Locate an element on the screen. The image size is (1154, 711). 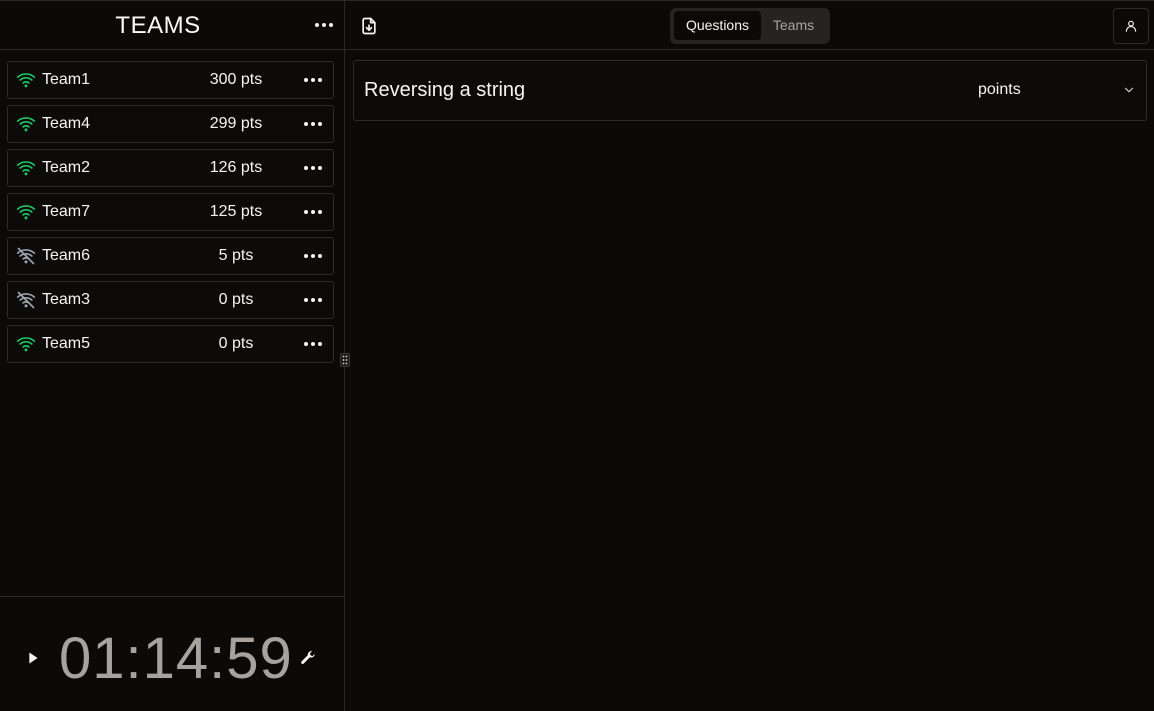
team-row: Team5 0 pts is located at coordinates (170, 344).